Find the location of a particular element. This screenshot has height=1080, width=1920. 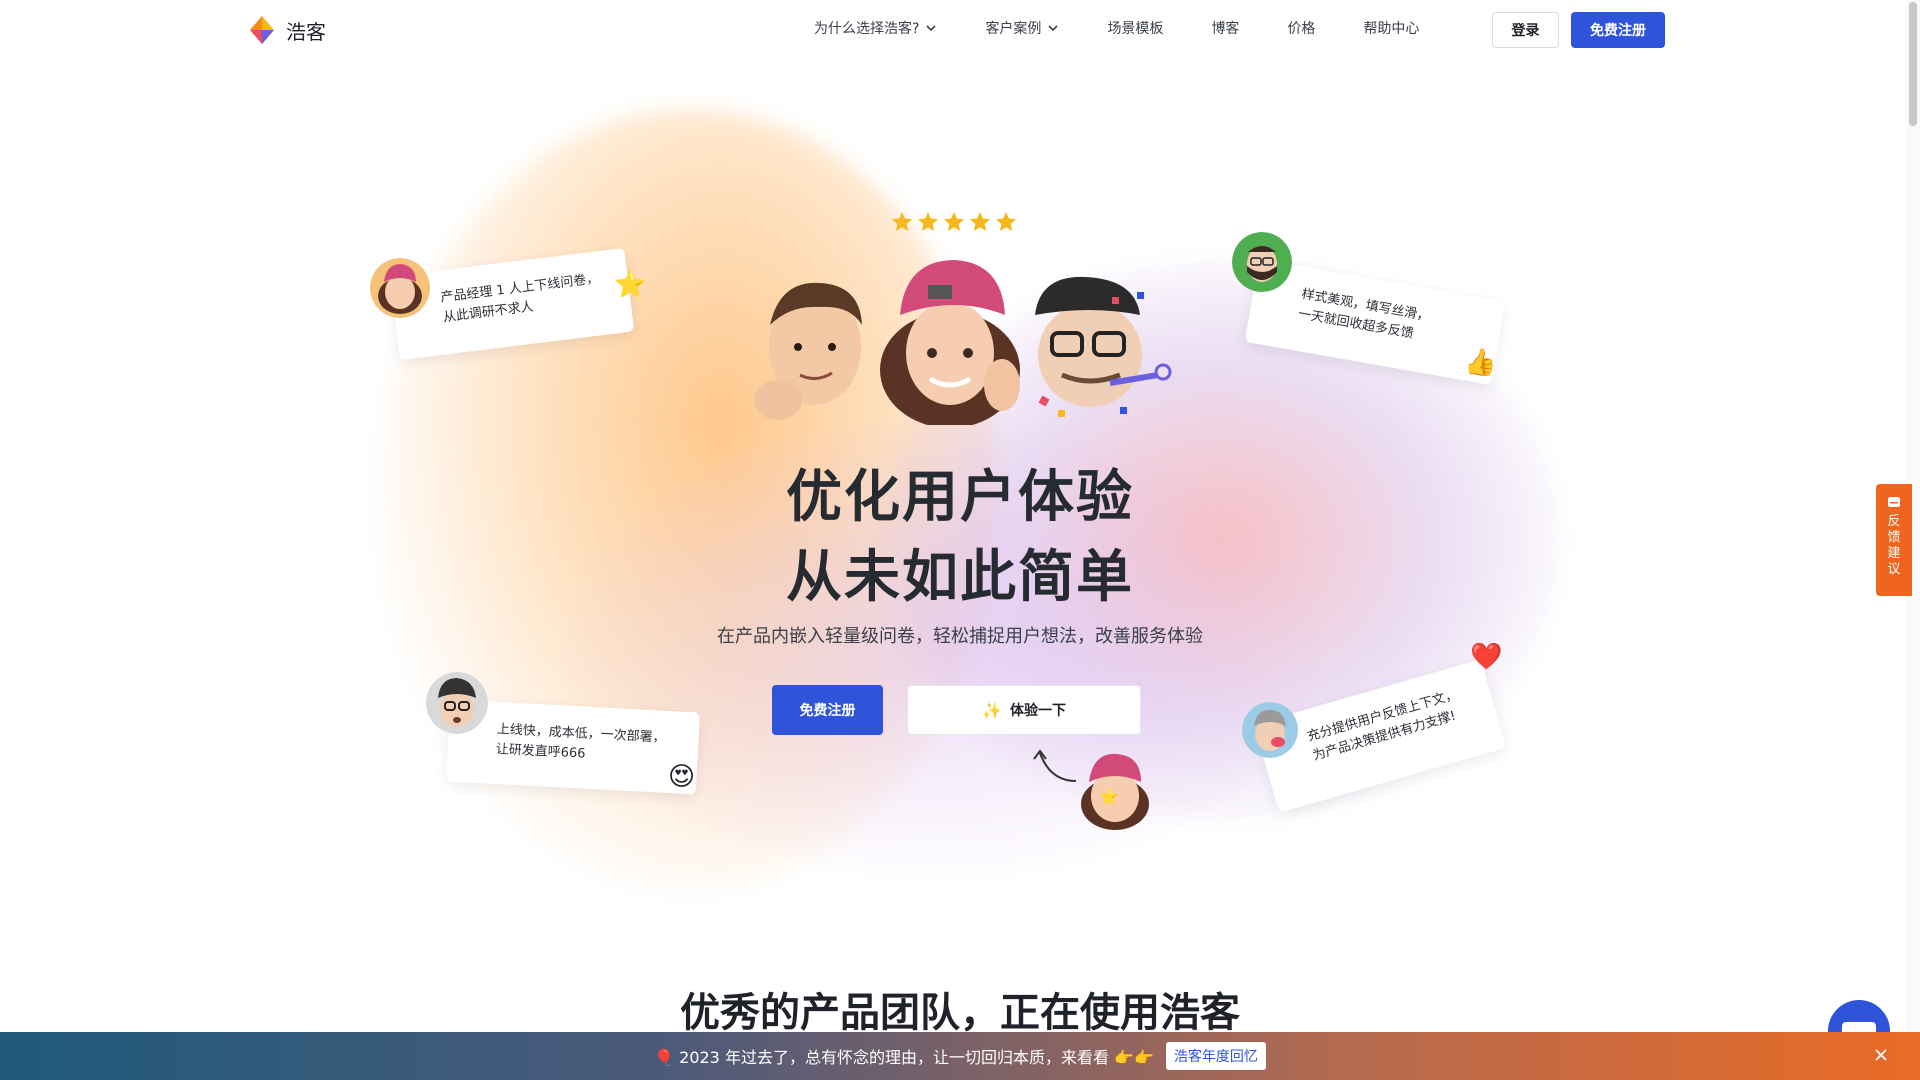

nav-label: 场景模板 is located at coordinates (1135, 29).